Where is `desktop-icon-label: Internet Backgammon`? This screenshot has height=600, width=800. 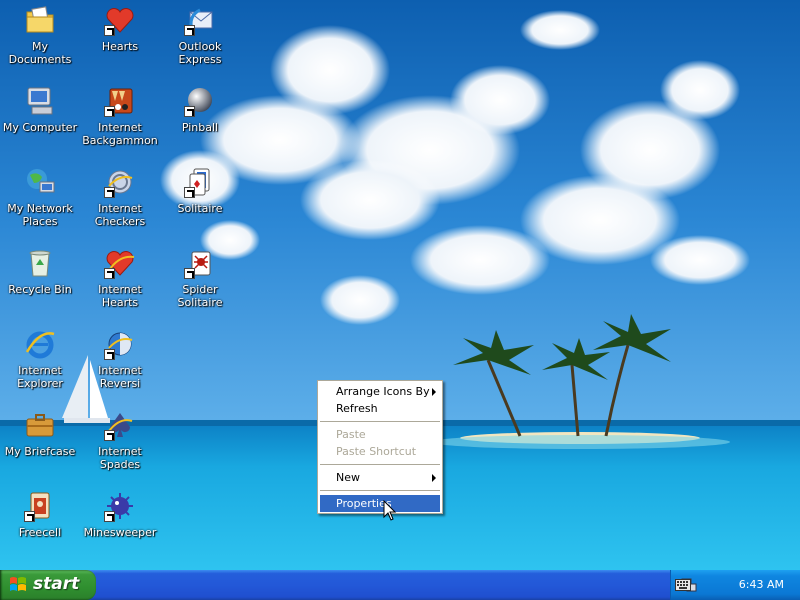 desktop-icon-label: Internet Backgammon is located at coordinates (120, 134).